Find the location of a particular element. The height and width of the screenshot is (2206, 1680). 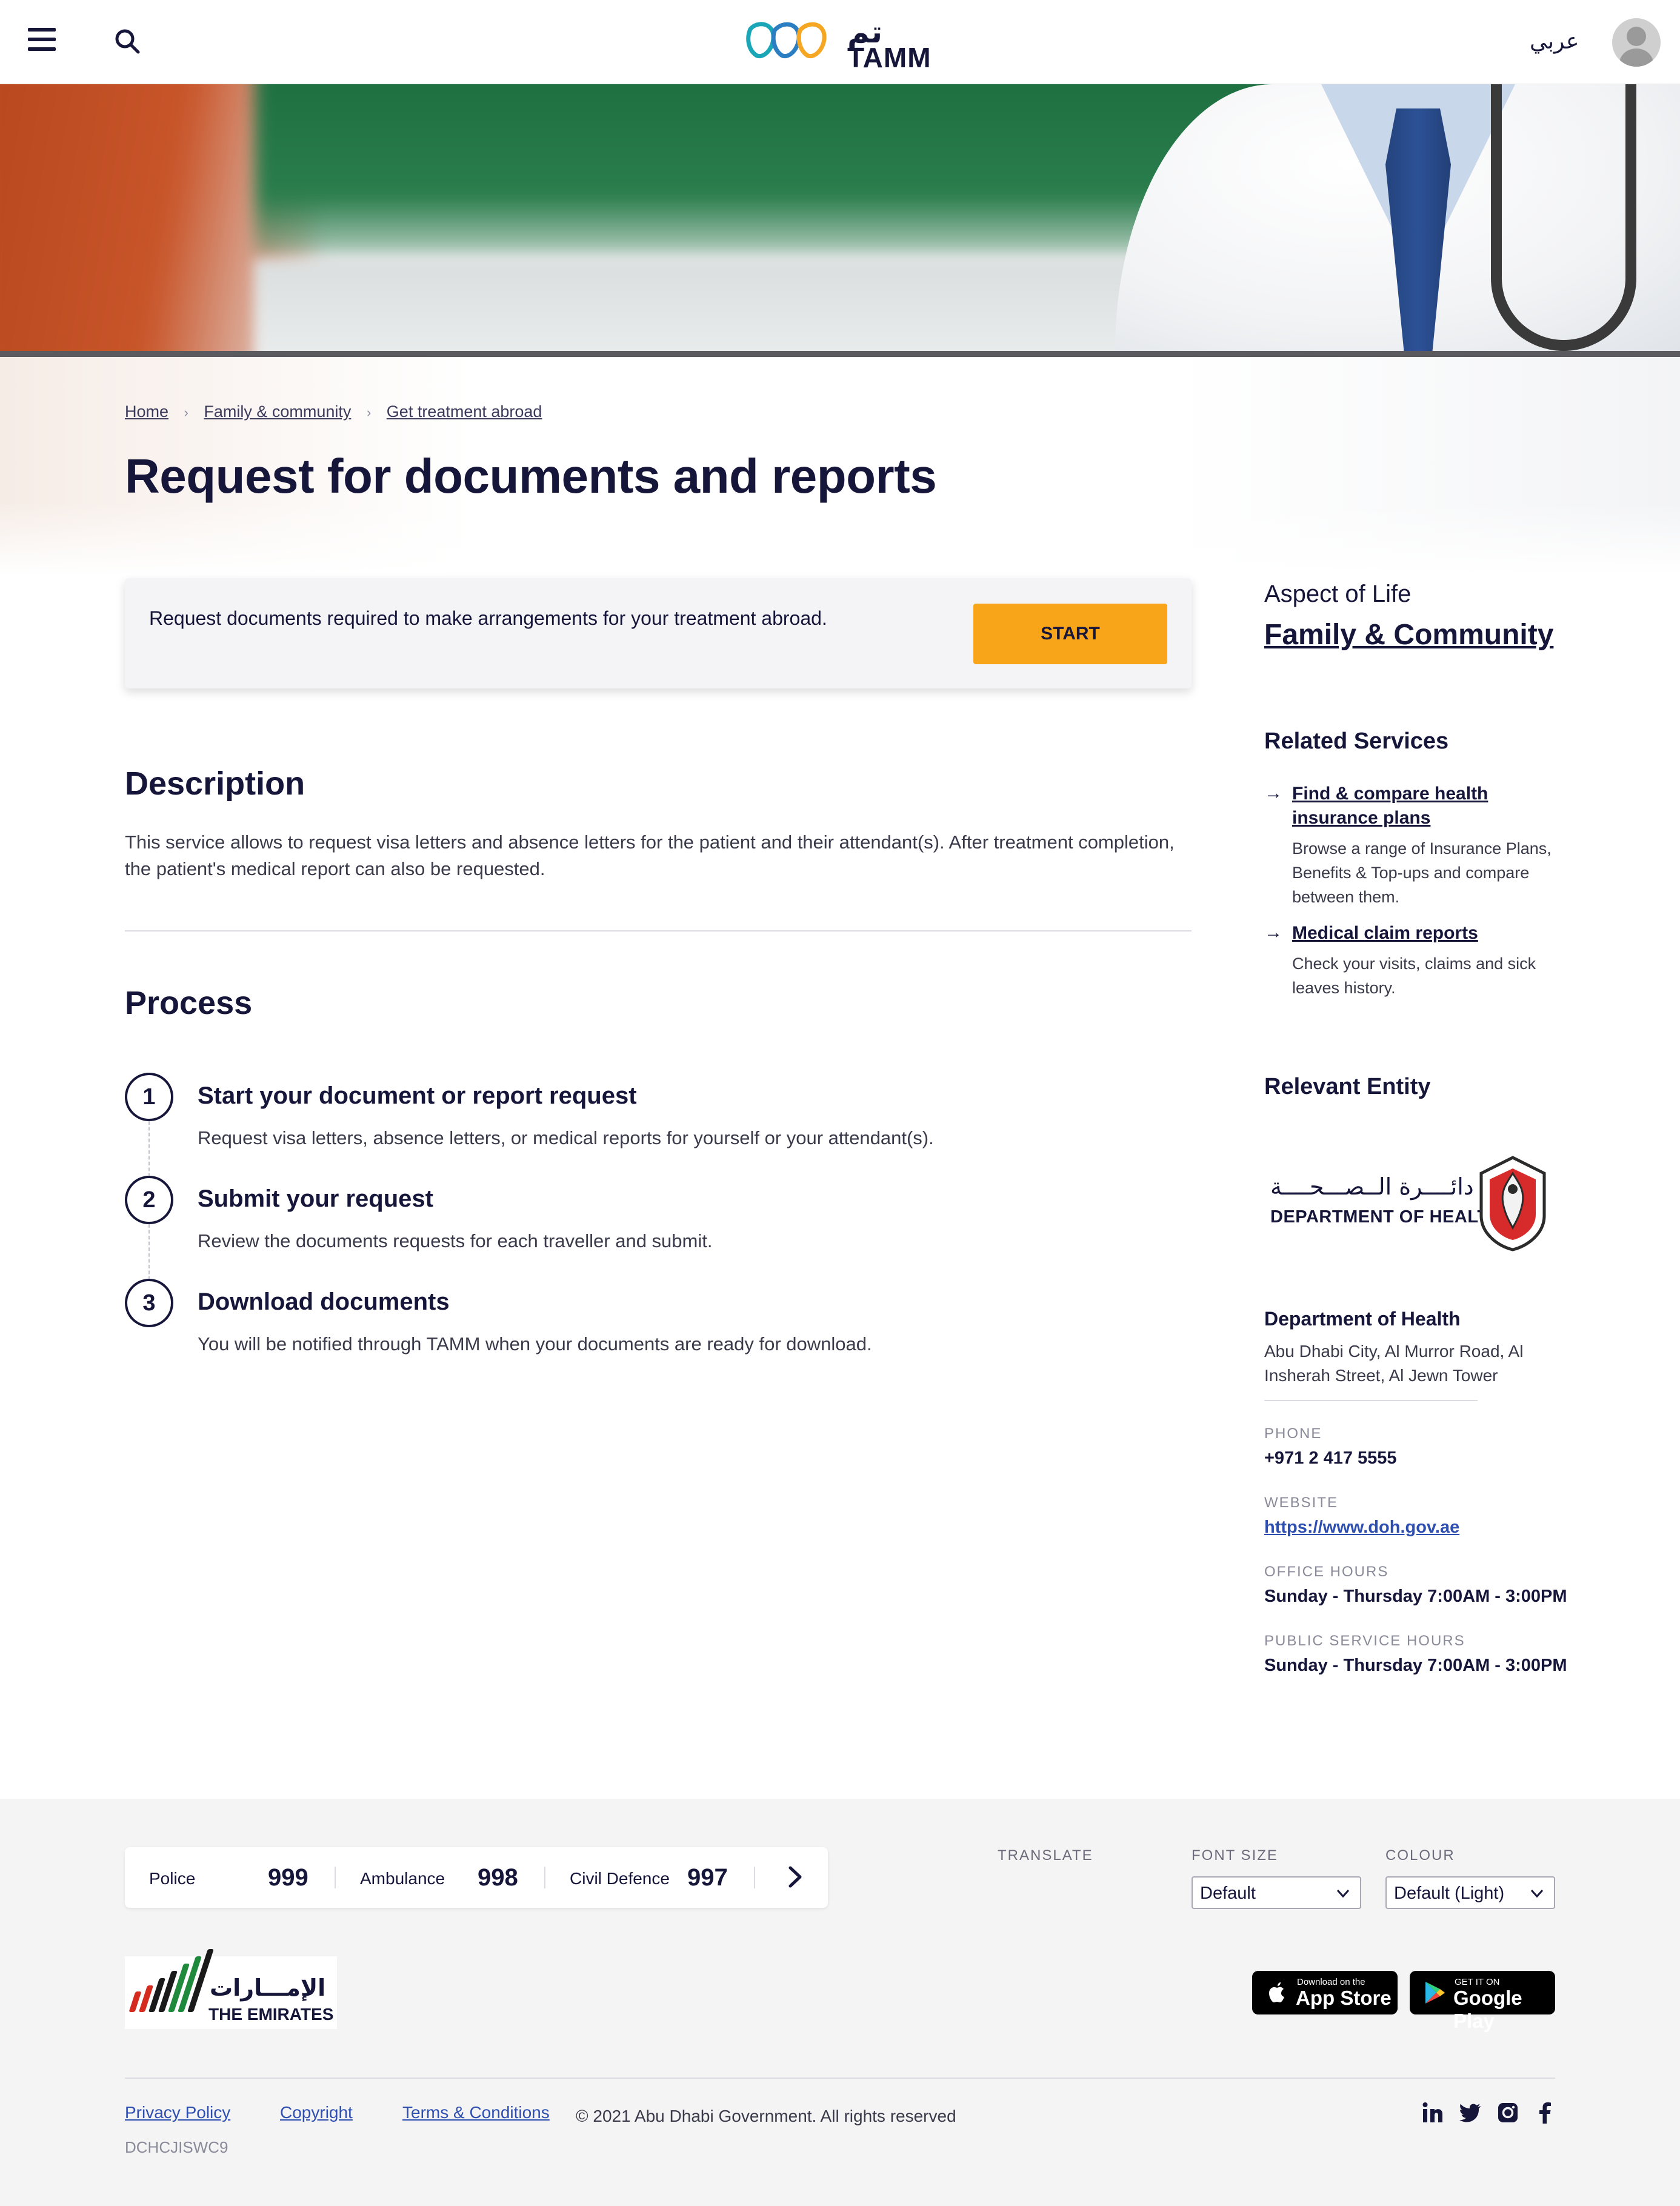

footer-divider is located at coordinates (840, 2078).